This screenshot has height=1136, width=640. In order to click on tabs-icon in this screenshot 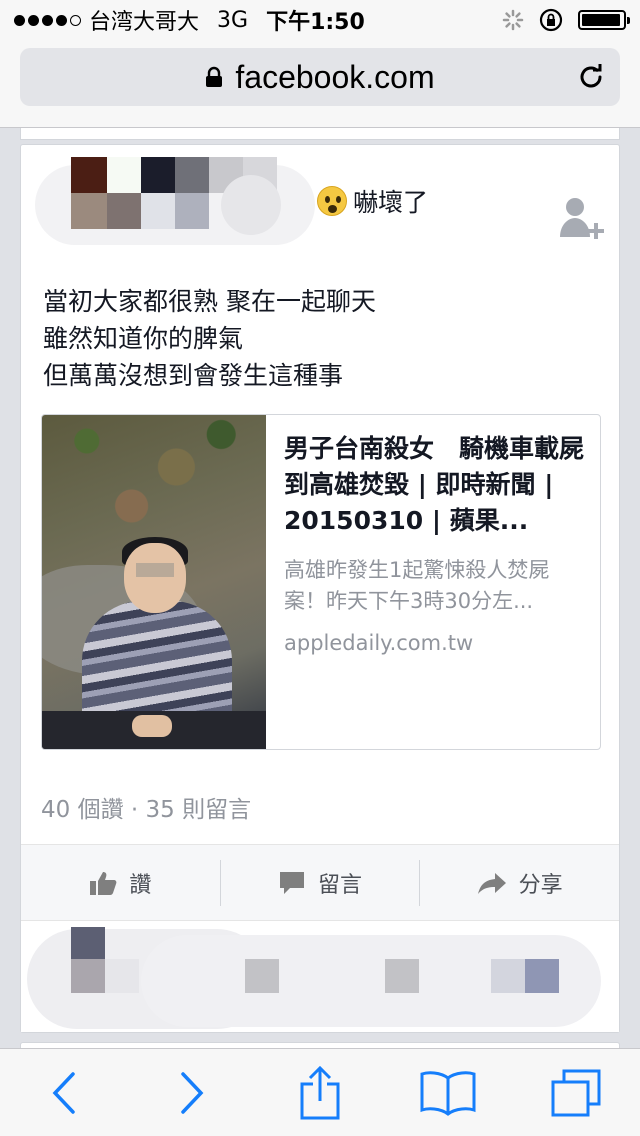, I will do `click(576, 1092)`.